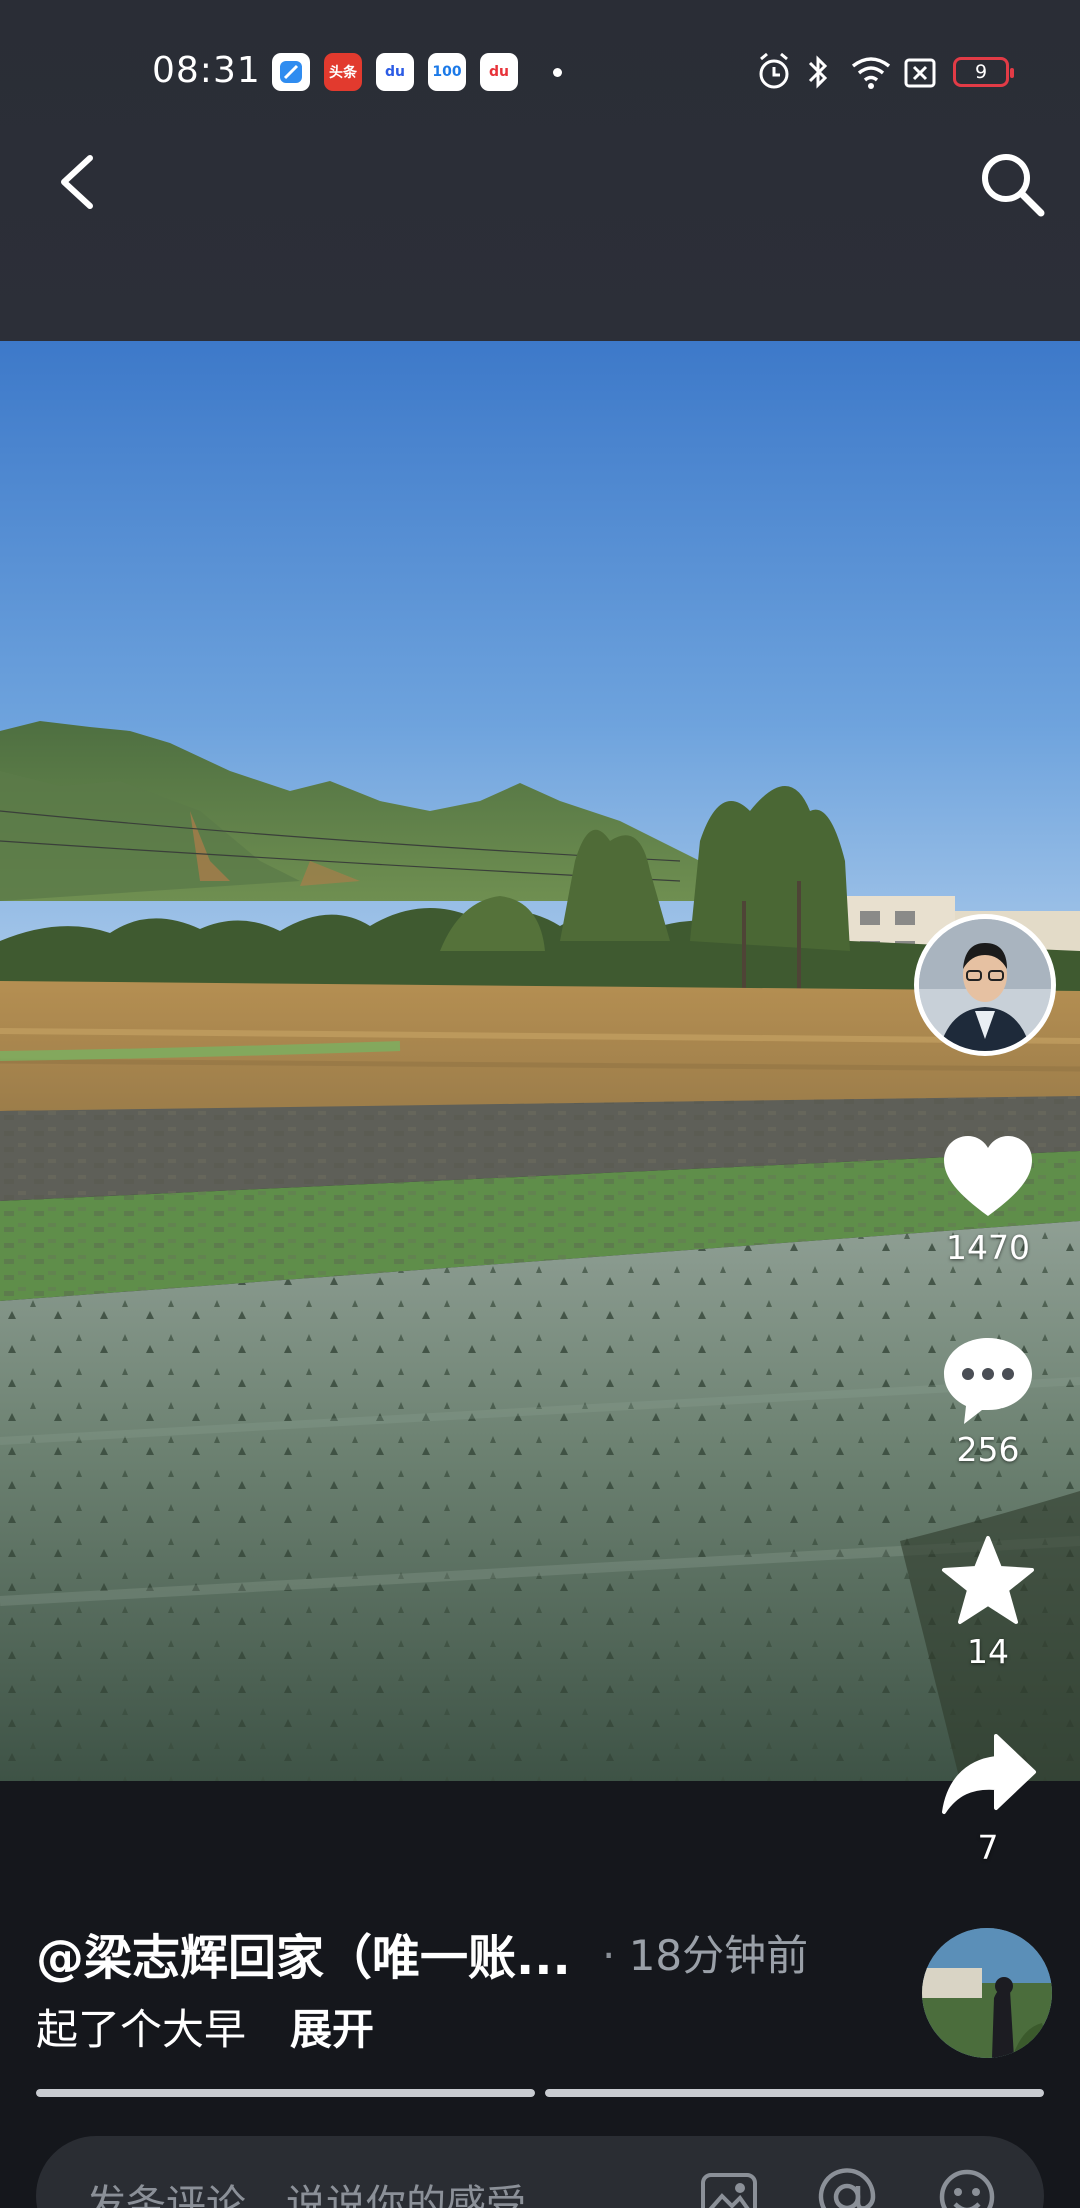 The width and height of the screenshot is (1080, 2208). What do you see at coordinates (988, 1847) in the screenshot?
I see `share-count: 7` at bounding box center [988, 1847].